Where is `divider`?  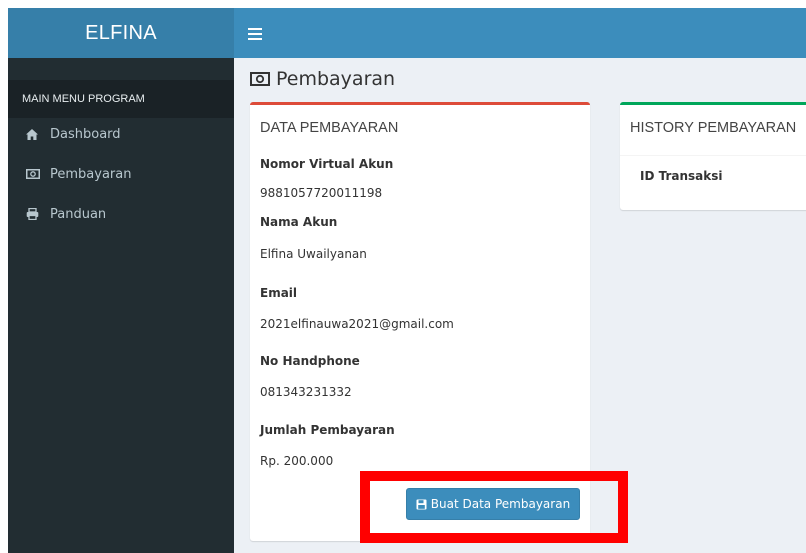 divider is located at coordinates (713, 155).